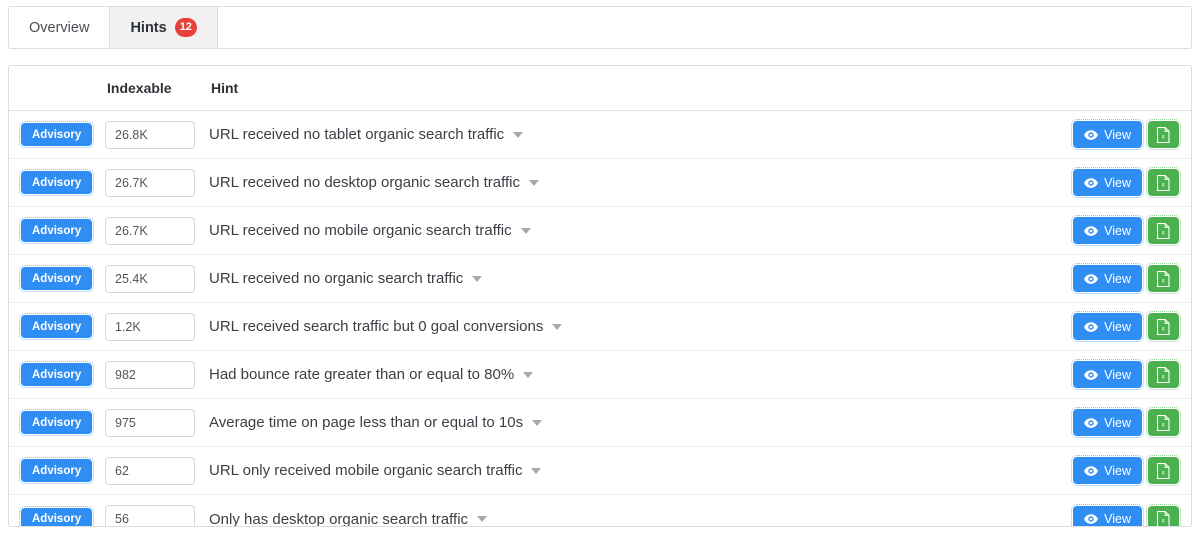  What do you see at coordinates (704, 27) in the screenshot?
I see `tab-bar-empty-space` at bounding box center [704, 27].